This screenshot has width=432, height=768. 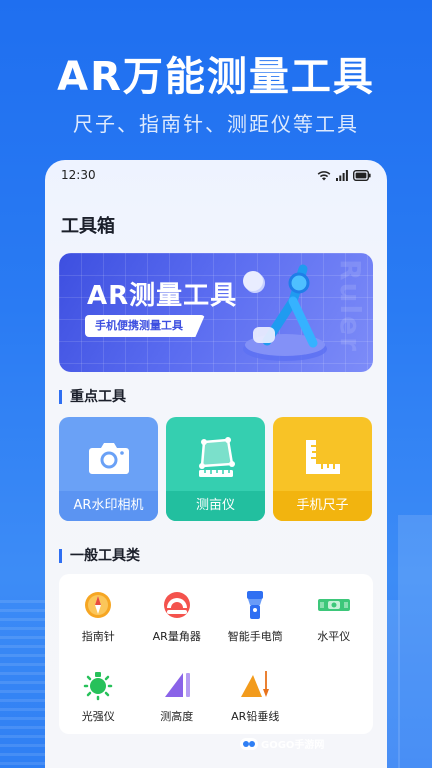 What do you see at coordinates (177, 703) in the screenshot?
I see `tool-height-measure: 测高度` at bounding box center [177, 703].